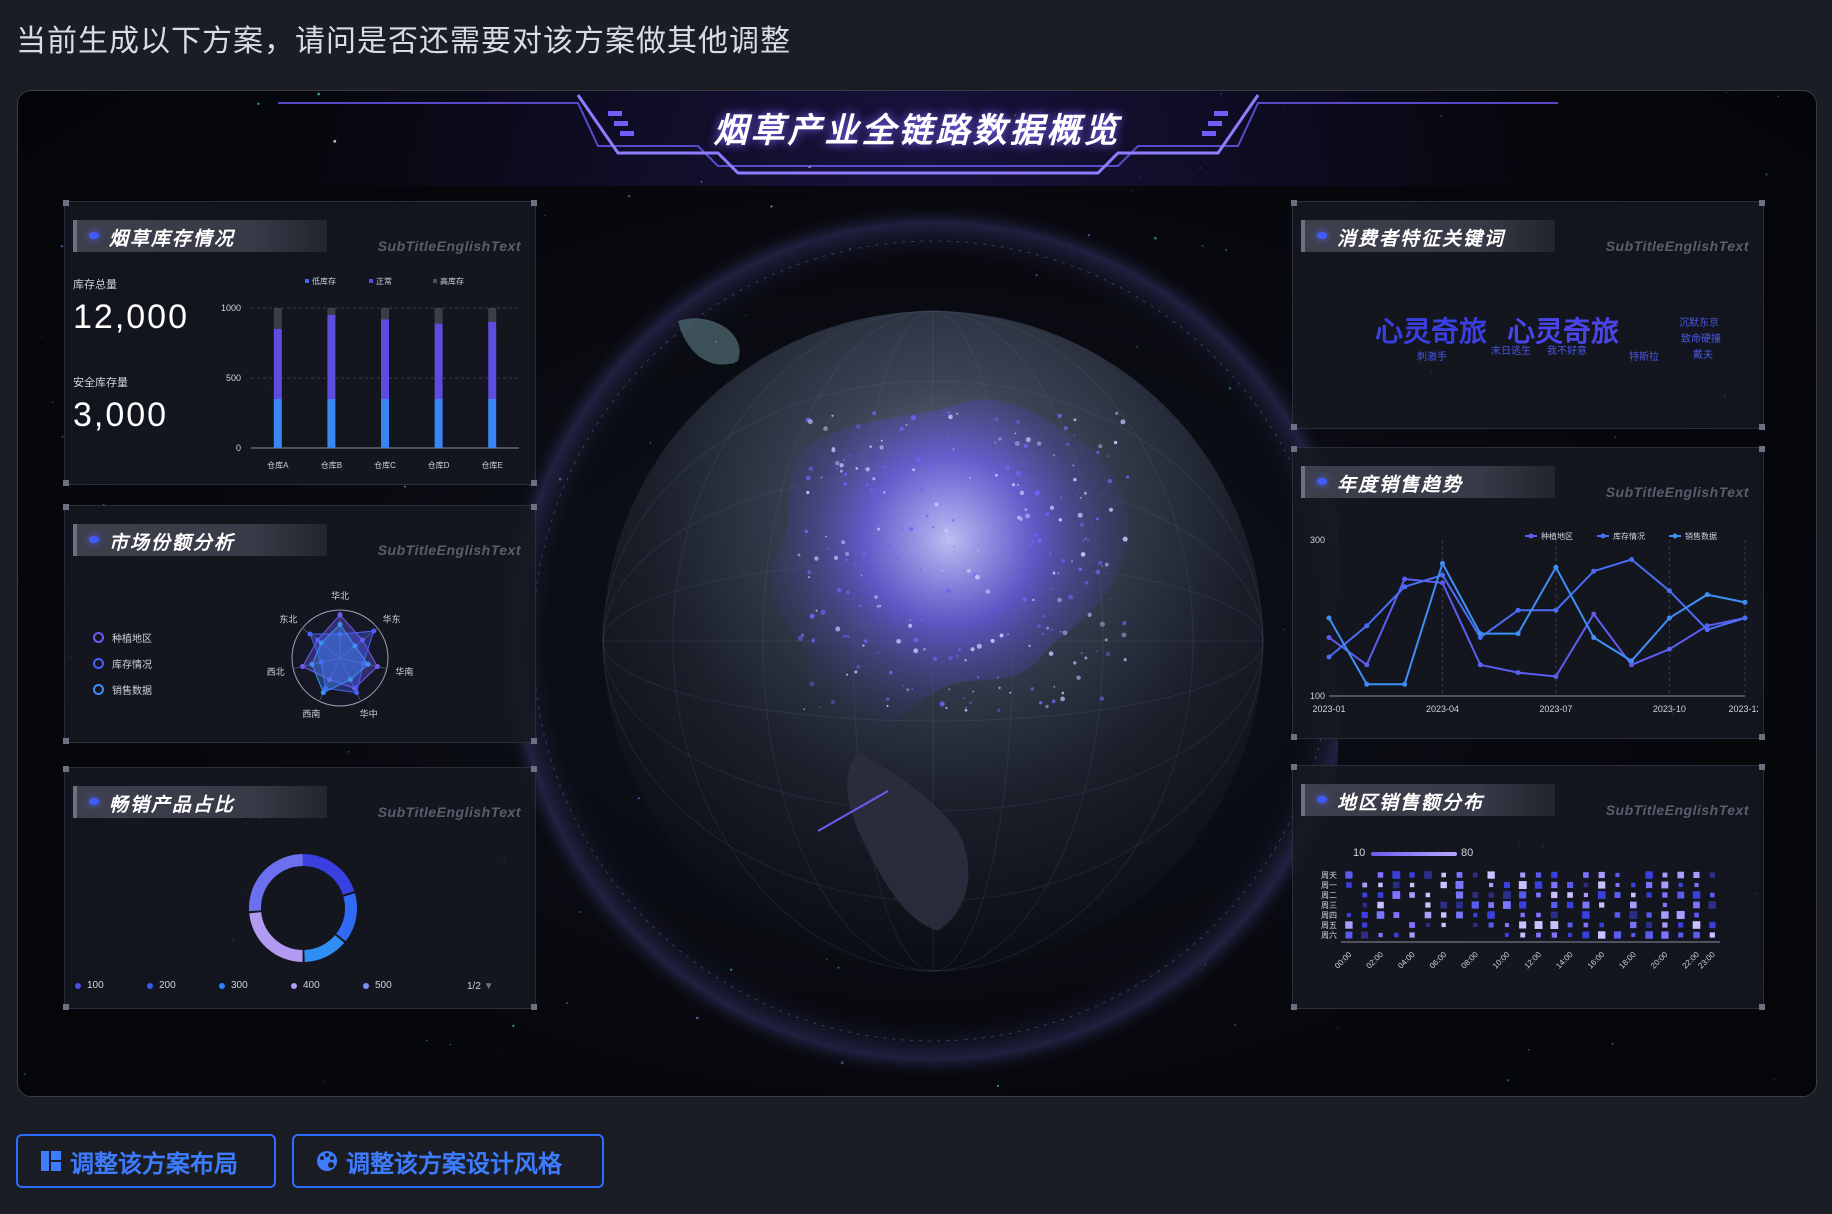 The height and width of the screenshot is (1214, 1832). What do you see at coordinates (122, 689) in the screenshot?
I see `legend-item: 销售数据` at bounding box center [122, 689].